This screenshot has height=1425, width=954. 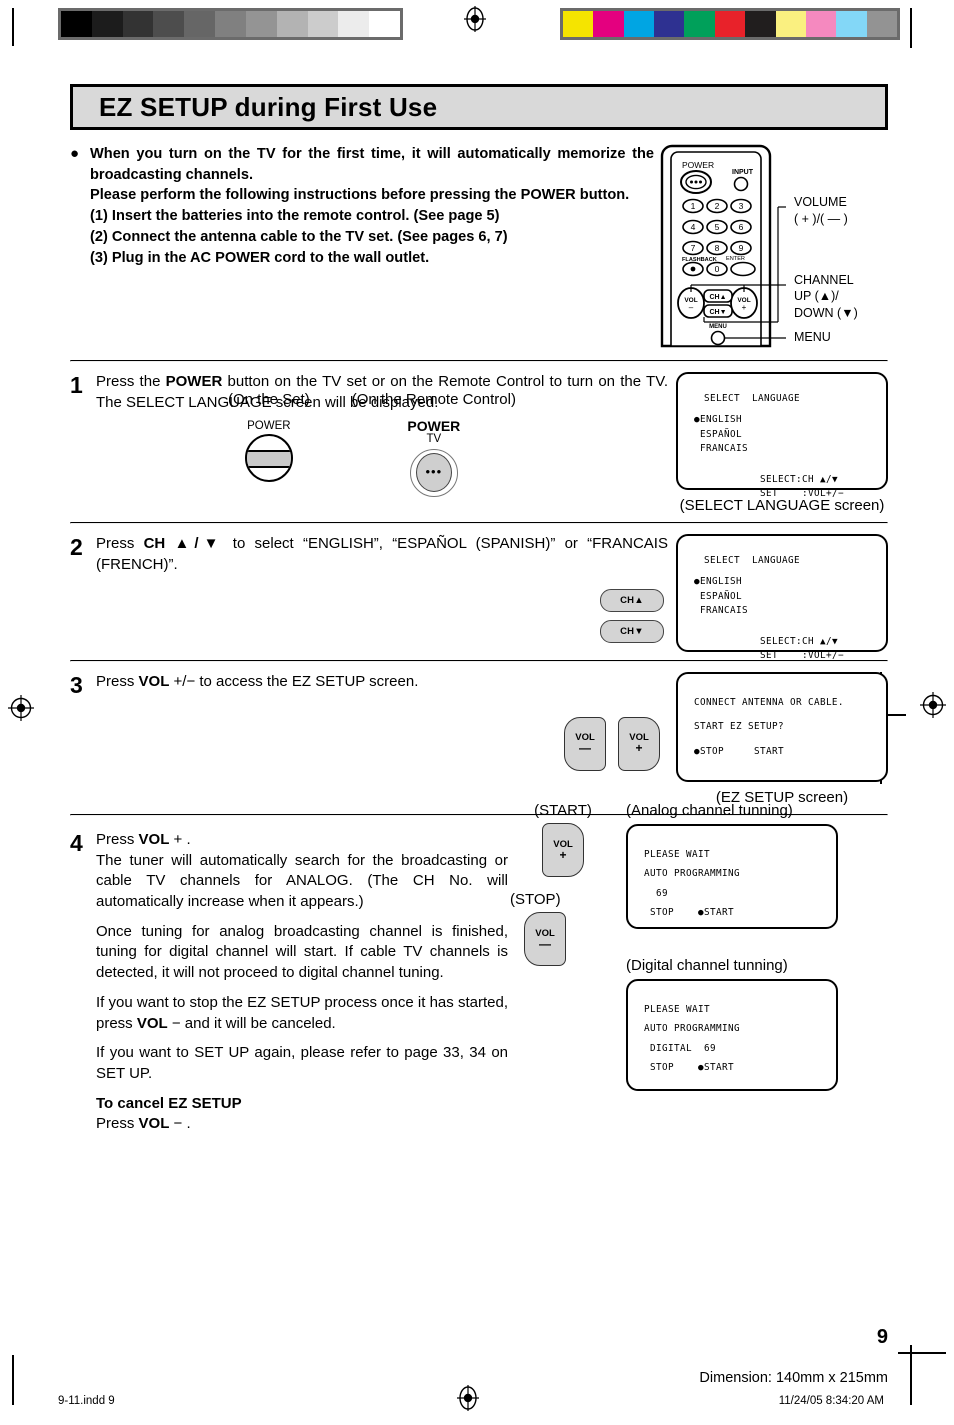 What do you see at coordinates (268, 458) in the screenshot?
I see `tv-set-power-button` at bounding box center [268, 458].